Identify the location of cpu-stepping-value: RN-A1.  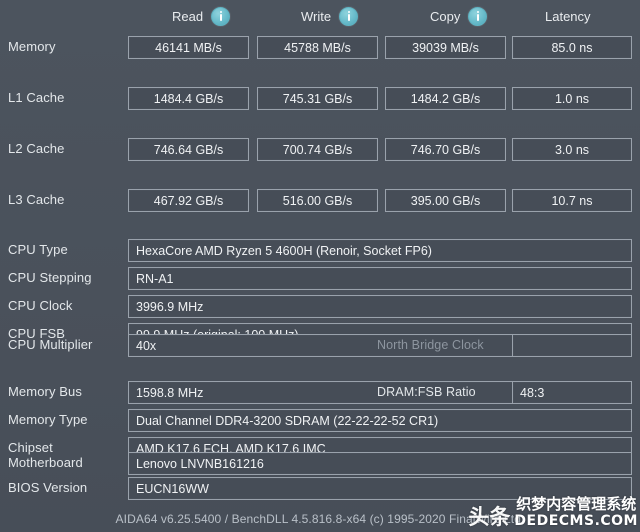
(380, 278).